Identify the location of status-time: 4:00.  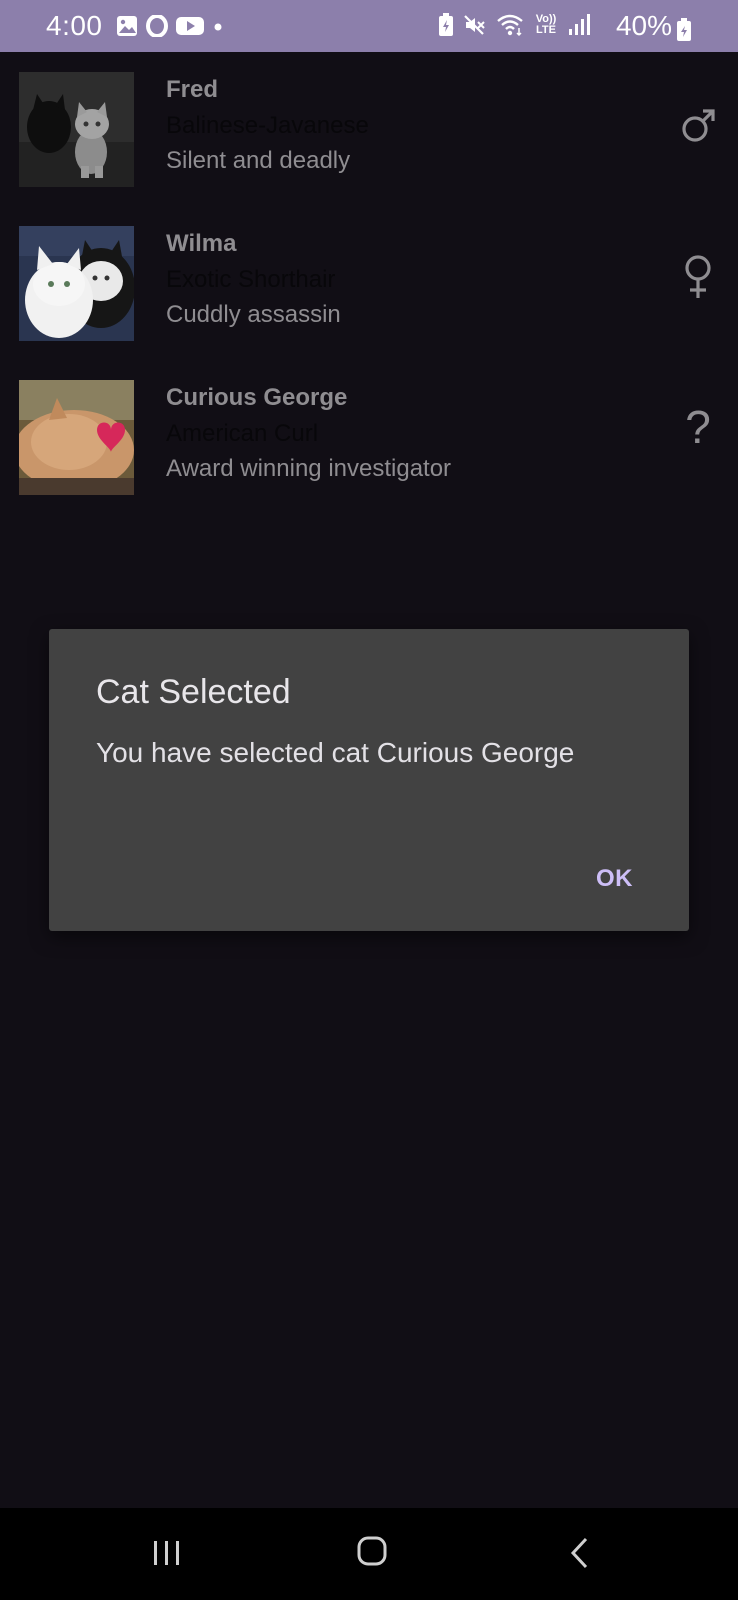
(74, 25).